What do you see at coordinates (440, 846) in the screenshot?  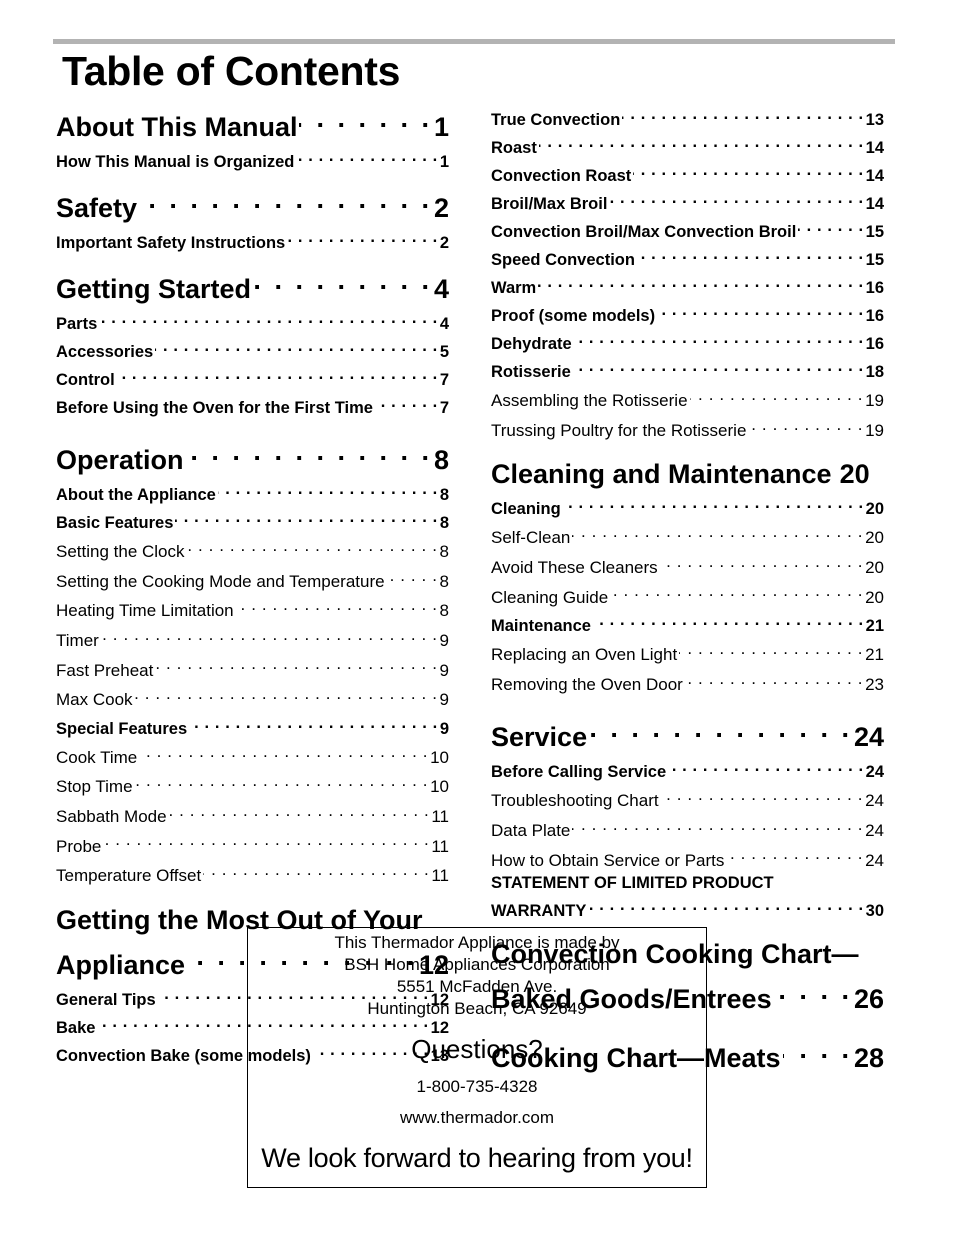 I see `toc-page-number: 11` at bounding box center [440, 846].